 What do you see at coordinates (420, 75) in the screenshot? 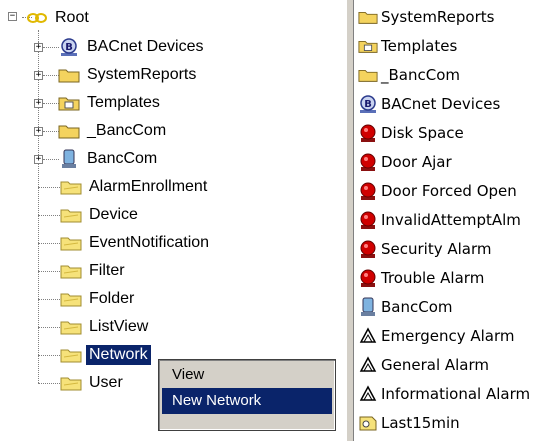
I see `list-item-label: _BancCom` at bounding box center [420, 75].